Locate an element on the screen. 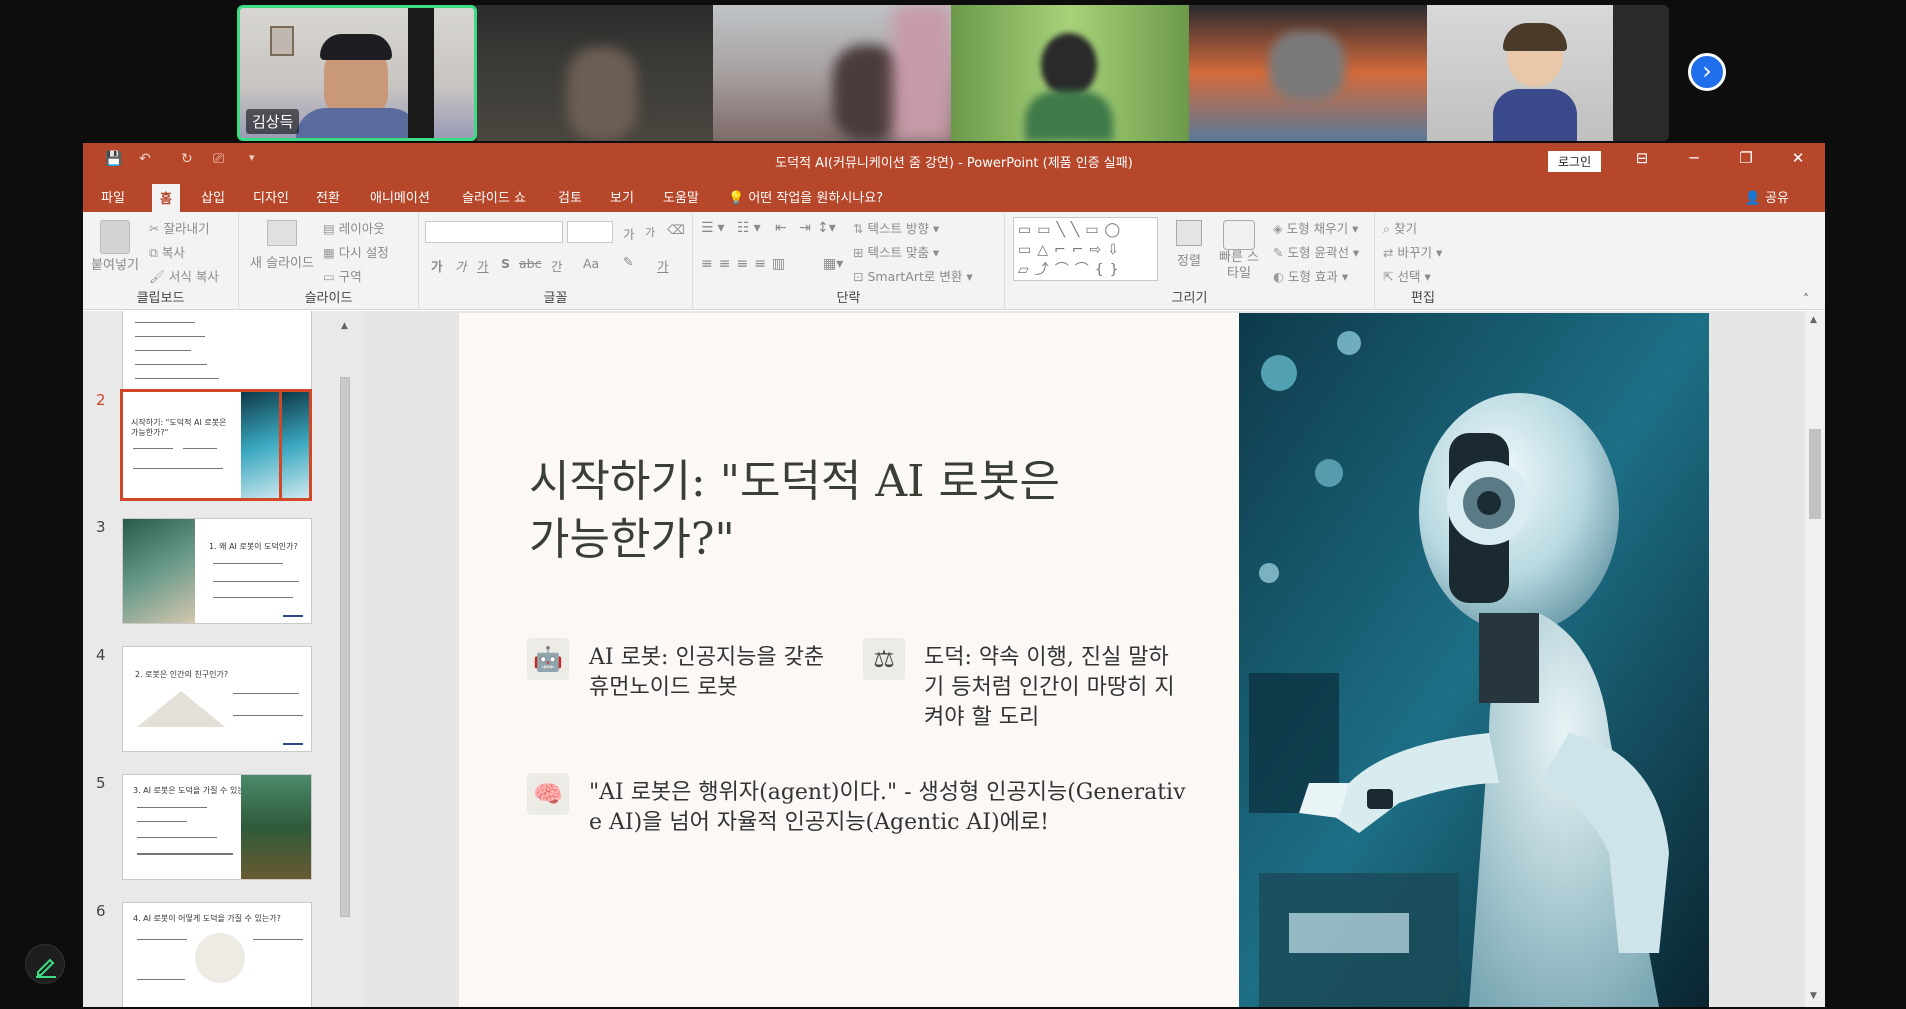 This screenshot has width=1906, height=1009. cut-label: 잘라내기 is located at coordinates (186, 228).